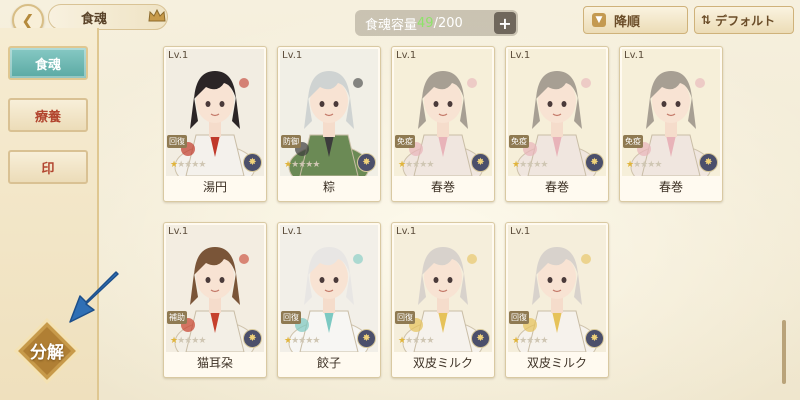  I want to click on sort-default-label: デフォルト, so click(745, 20).